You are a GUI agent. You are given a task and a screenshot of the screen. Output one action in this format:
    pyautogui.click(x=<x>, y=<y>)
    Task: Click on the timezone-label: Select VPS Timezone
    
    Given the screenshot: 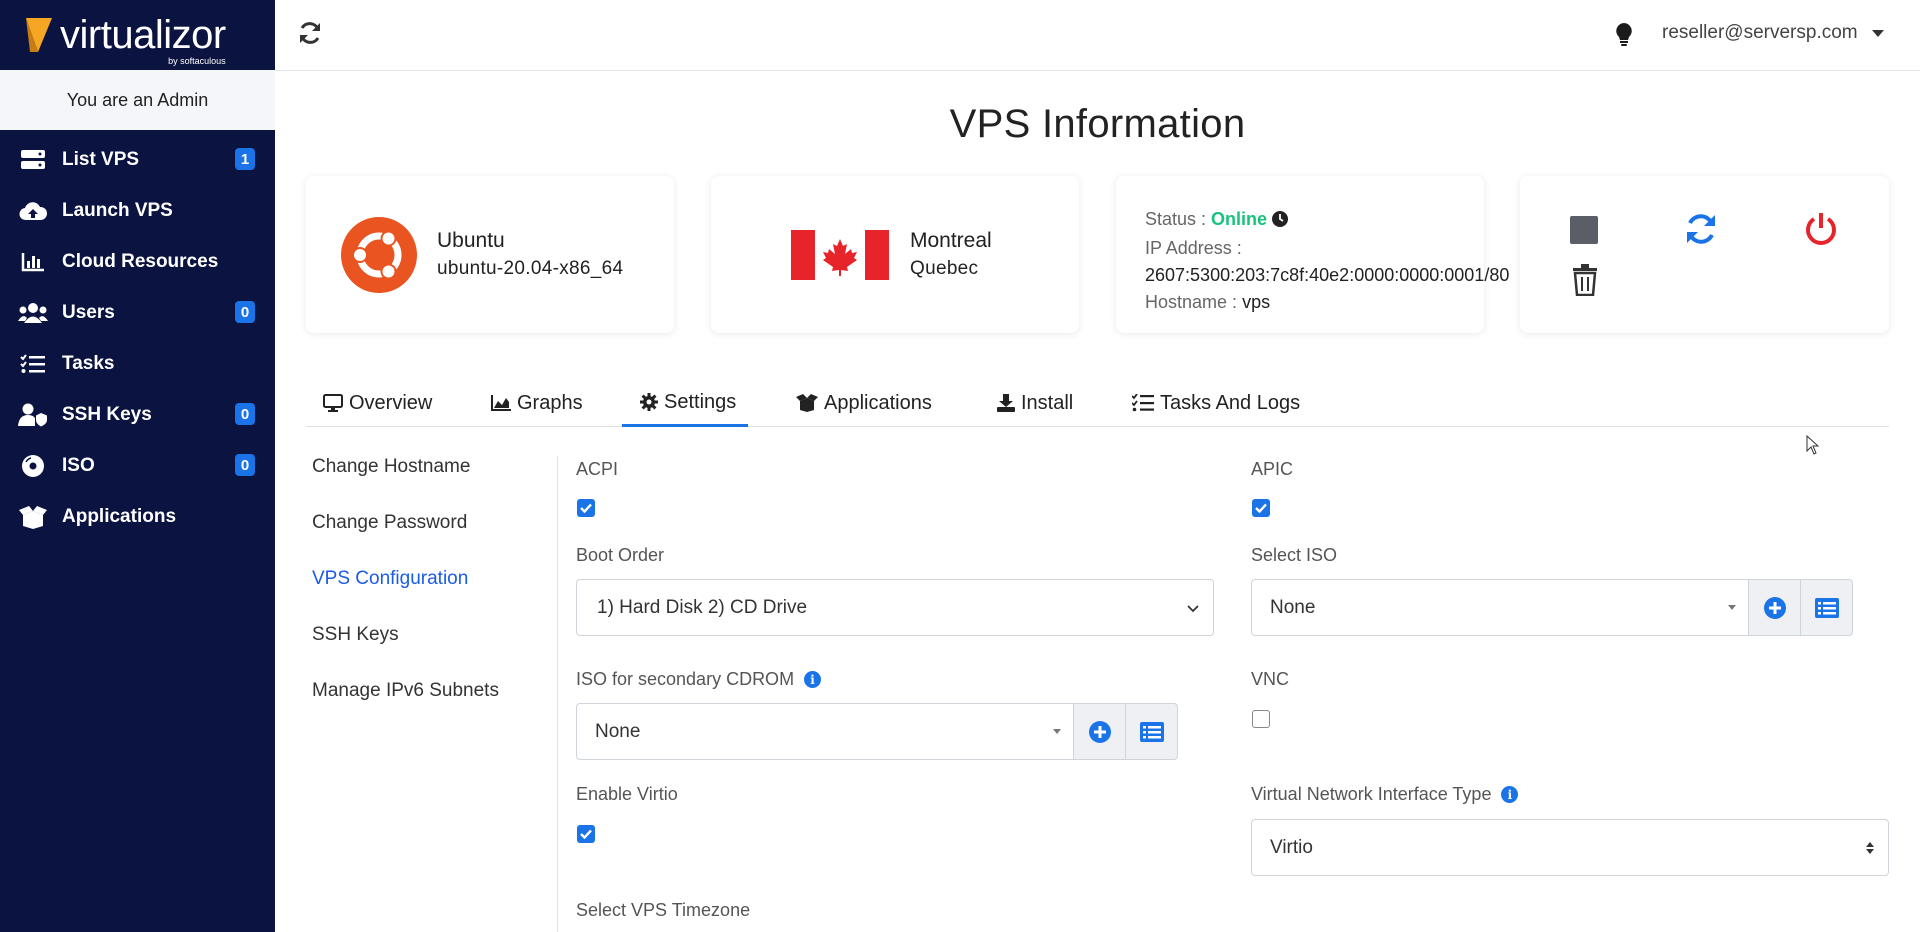 What is the action you would take?
    pyautogui.click(x=663, y=910)
    